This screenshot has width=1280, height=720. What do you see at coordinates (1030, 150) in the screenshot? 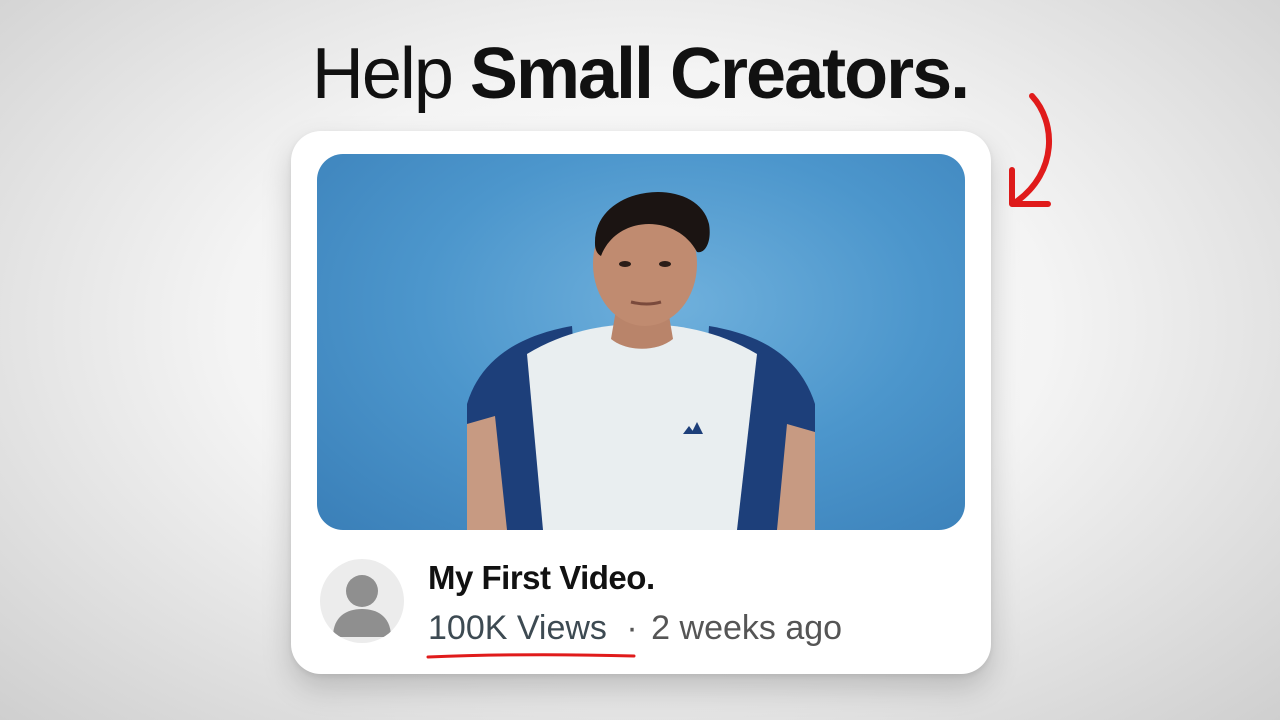
I see `curved-arrow-icon` at bounding box center [1030, 150].